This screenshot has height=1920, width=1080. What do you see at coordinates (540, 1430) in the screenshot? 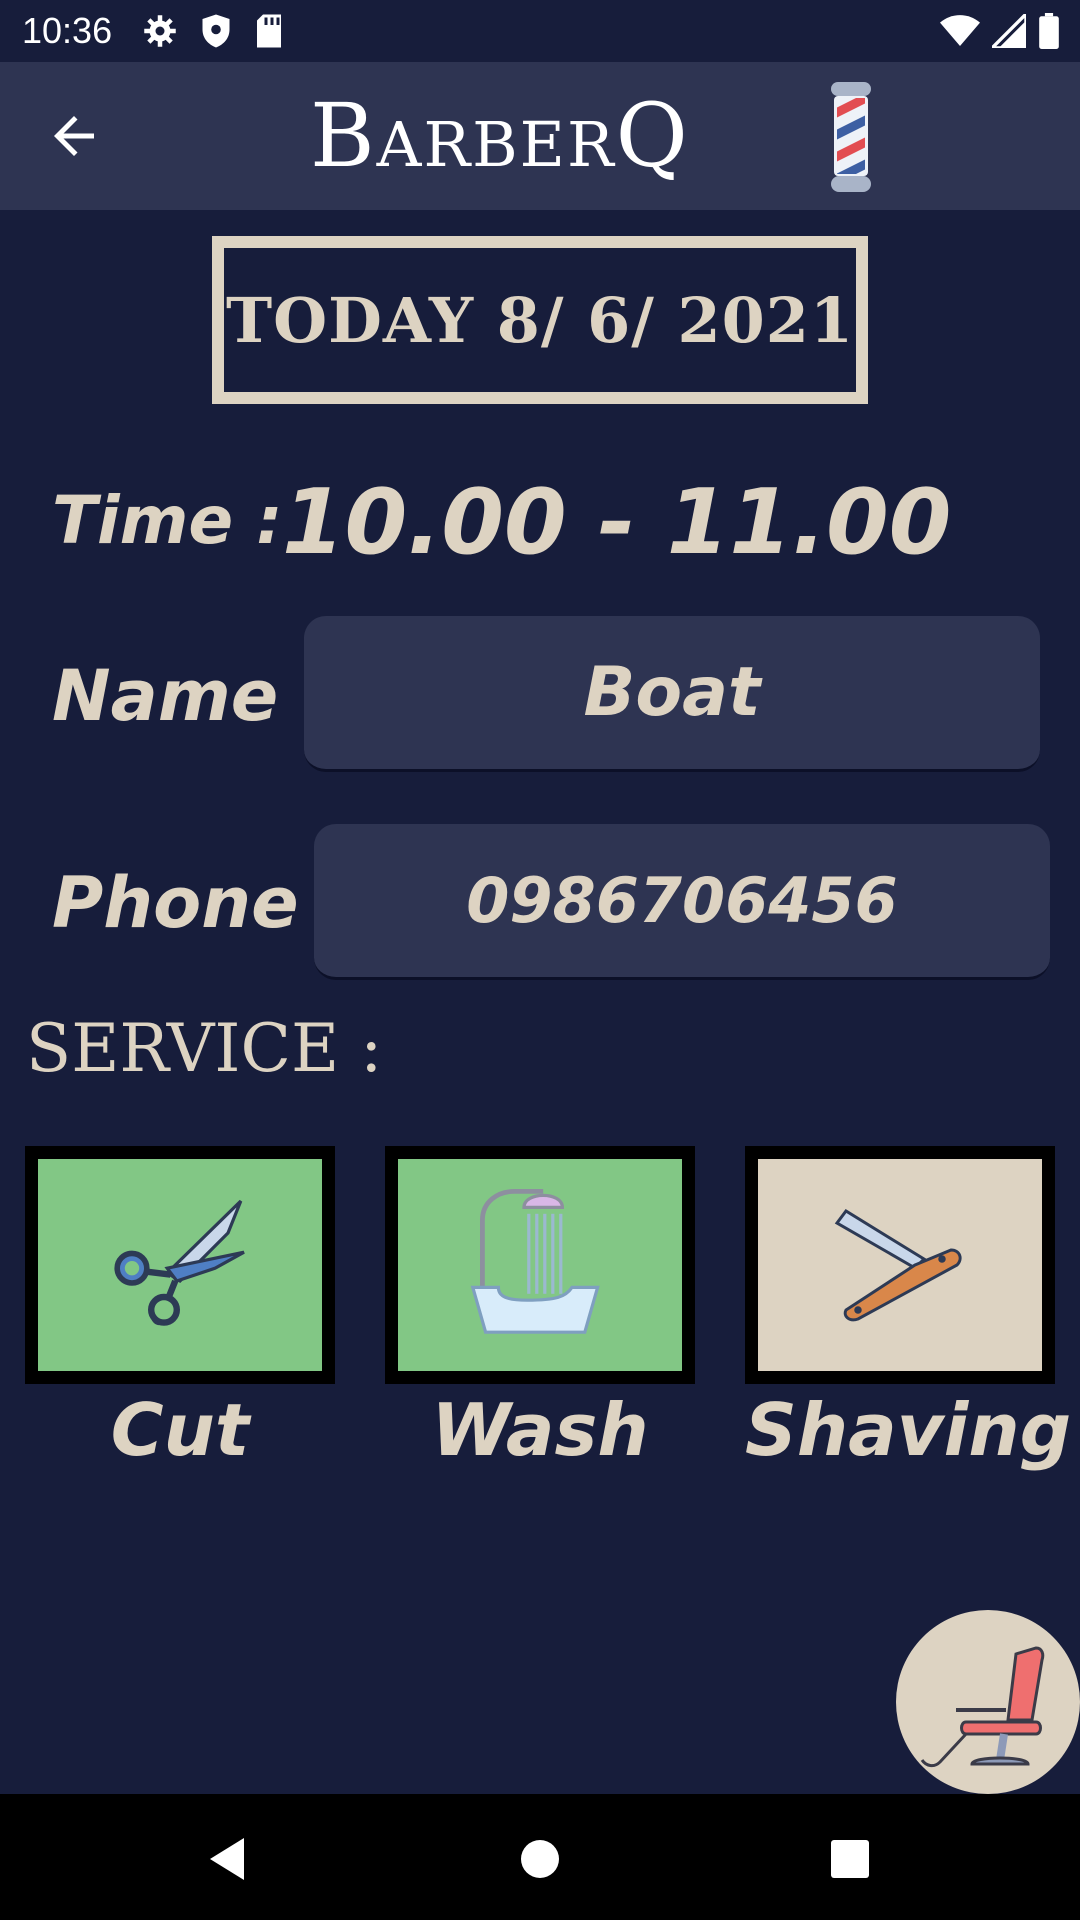
I see `service-label-wash: Wash` at bounding box center [540, 1430].